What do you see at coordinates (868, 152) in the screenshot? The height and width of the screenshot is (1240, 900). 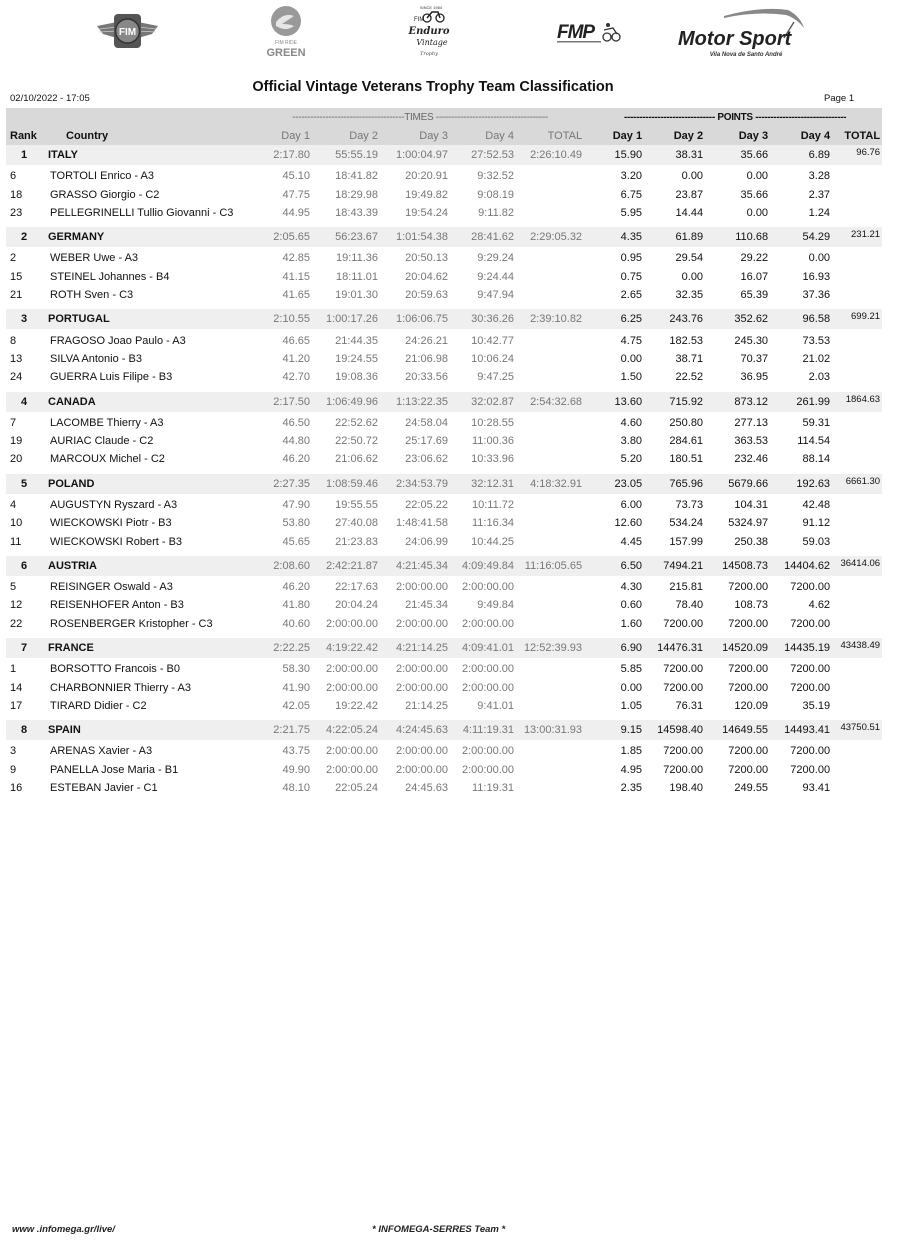 I see `team-points-total: 96.76` at bounding box center [868, 152].